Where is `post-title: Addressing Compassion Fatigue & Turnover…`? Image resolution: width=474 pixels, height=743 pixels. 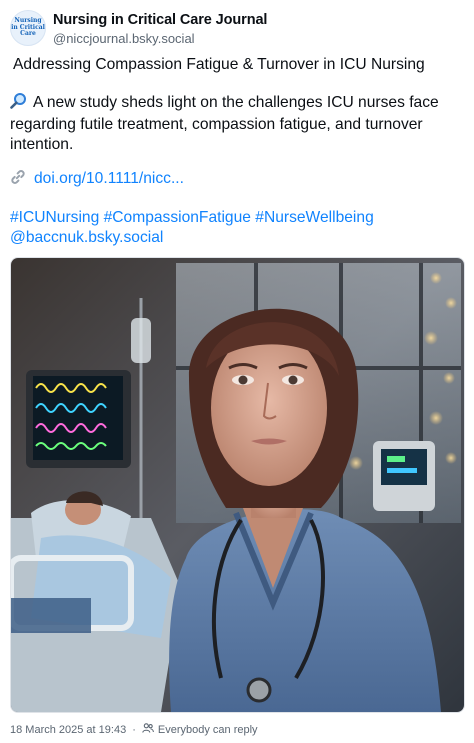
post-title: Addressing Compassion Fatigue & Turnover… is located at coordinates (219, 64).